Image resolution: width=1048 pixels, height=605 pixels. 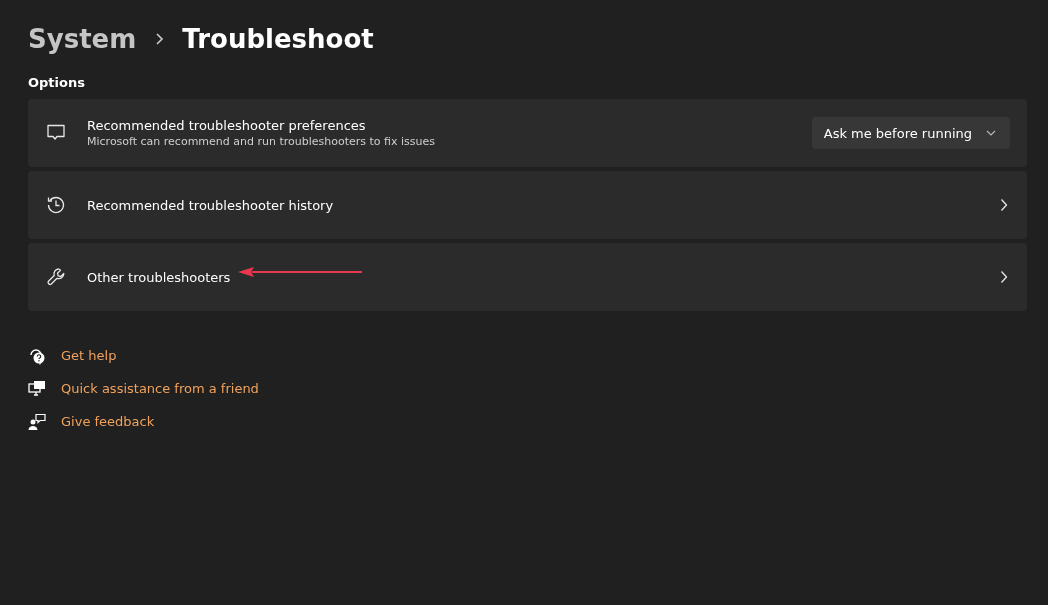 I want to click on wrench-icon, so click(x=56, y=277).